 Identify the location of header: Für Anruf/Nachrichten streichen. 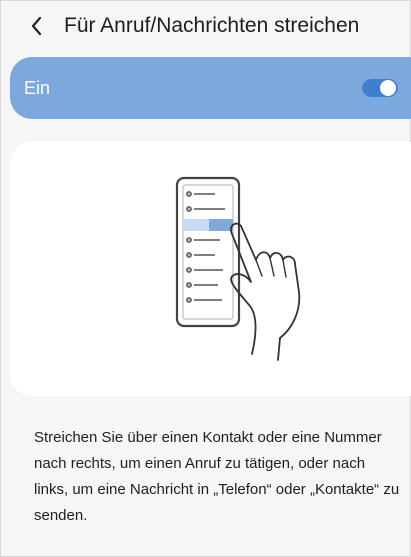
(205, 30).